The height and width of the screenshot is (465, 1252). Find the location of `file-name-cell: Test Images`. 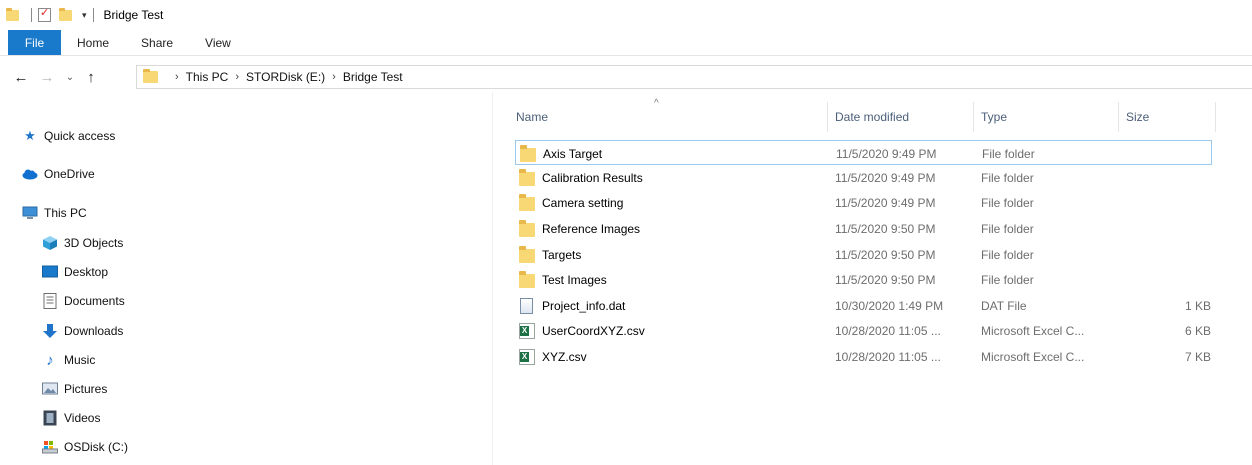

file-name-cell: Test Images is located at coordinates (676, 279).